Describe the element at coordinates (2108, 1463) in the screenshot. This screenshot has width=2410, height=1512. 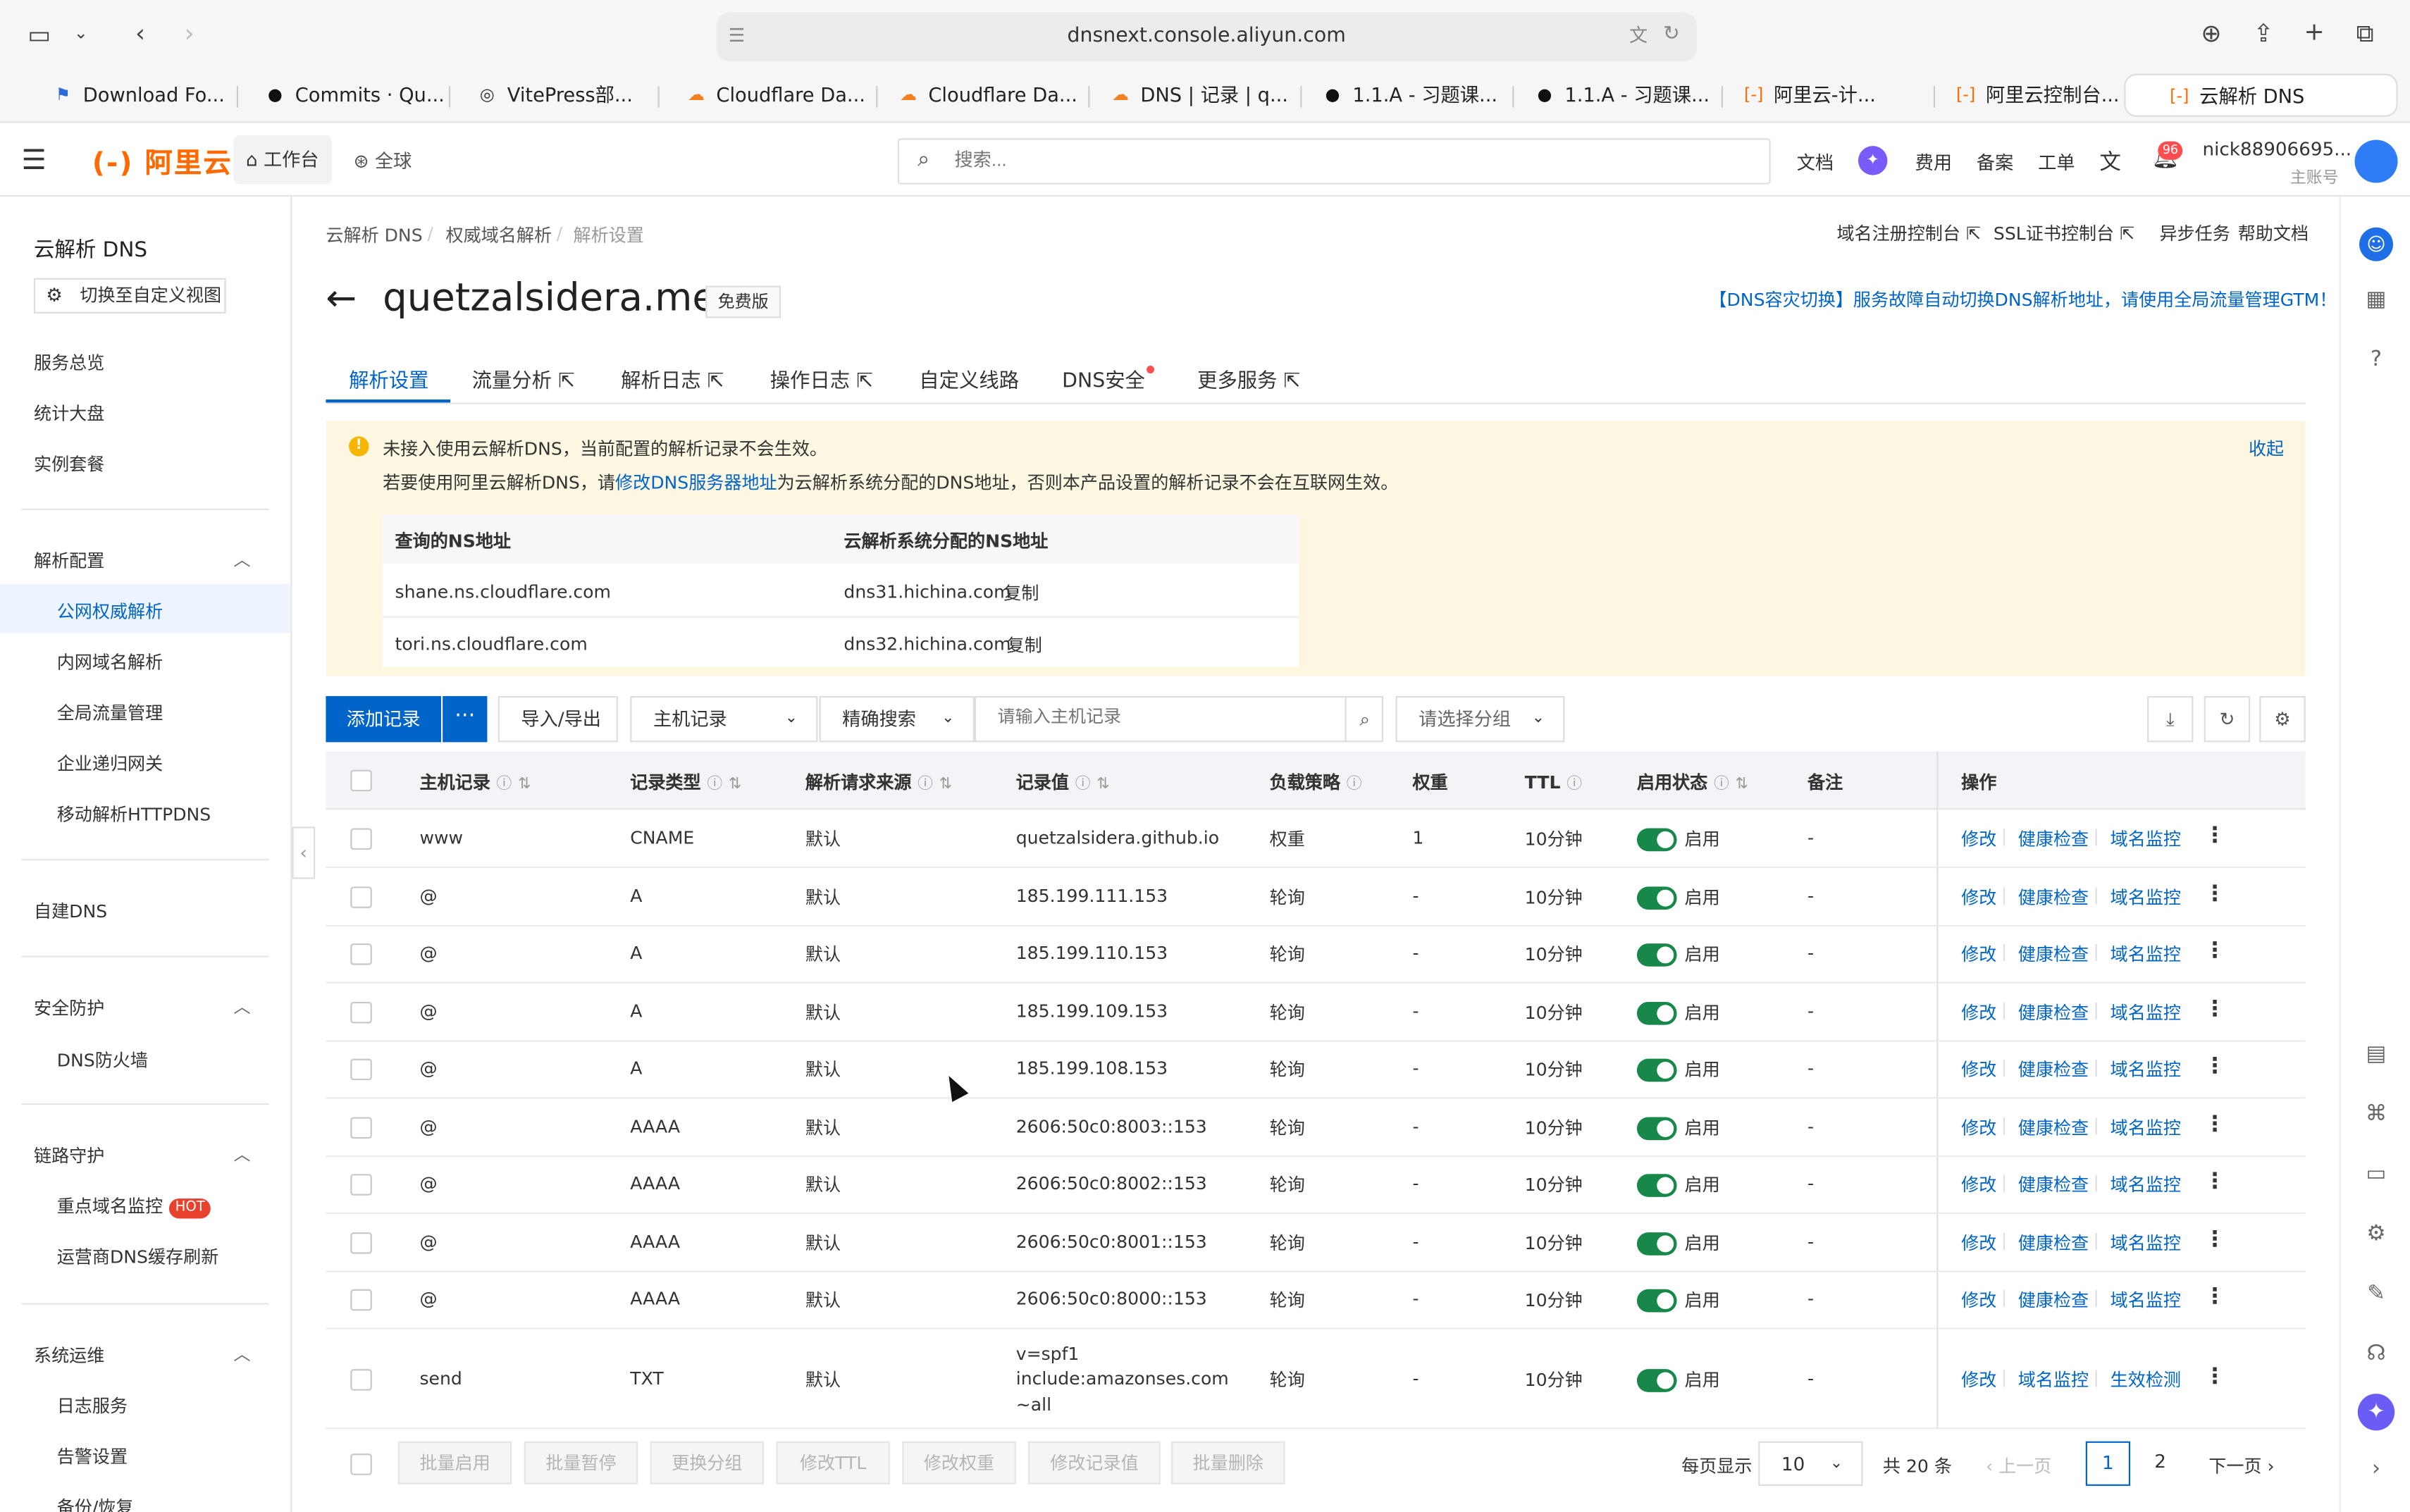
I see `page-button-current: 1` at that location.